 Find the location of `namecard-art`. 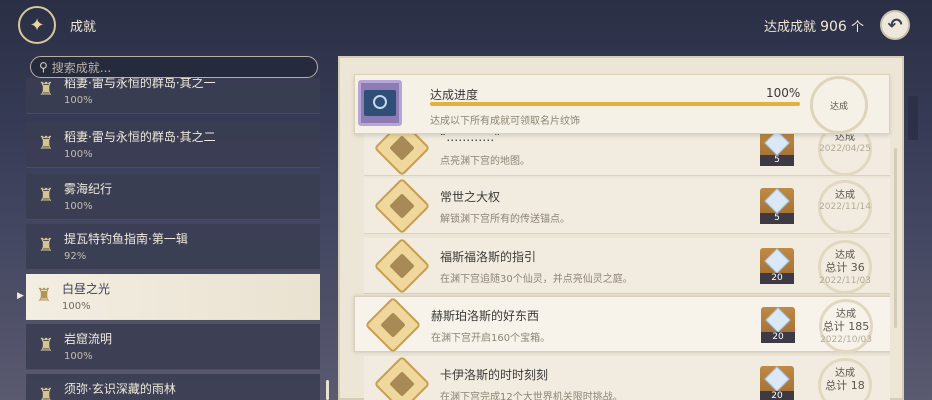

namecard-art is located at coordinates (380, 103).